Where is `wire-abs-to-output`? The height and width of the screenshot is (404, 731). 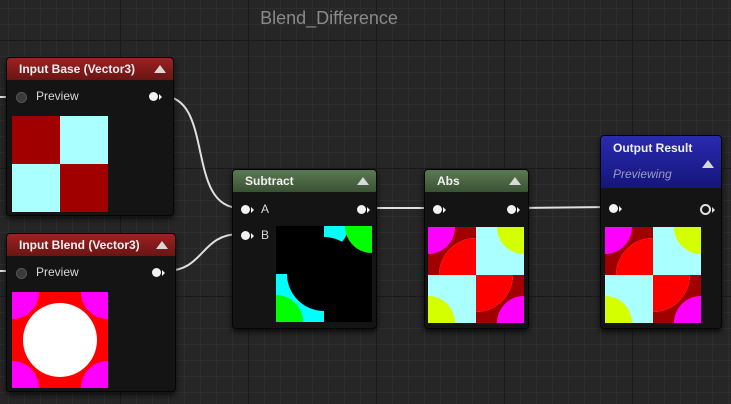
wire-abs-to-output is located at coordinates (563, 207).